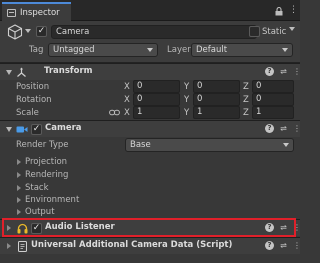 This screenshot has height=263, width=320. Describe the element at coordinates (273, 86) in the screenshot. I see `position-z-field: 0` at that location.